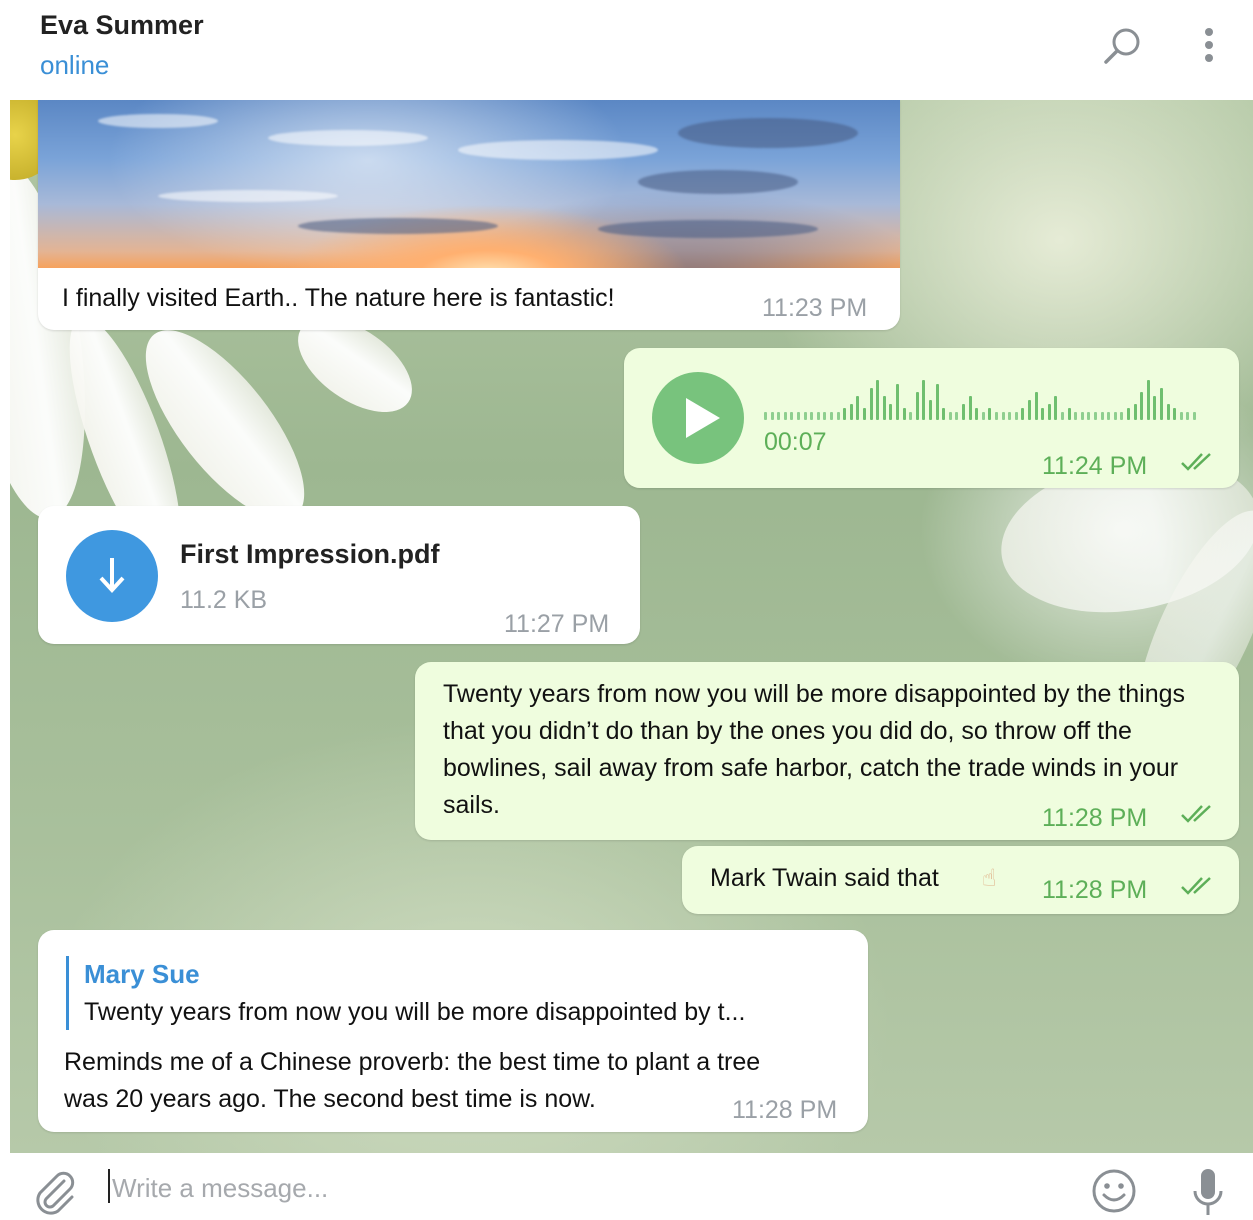 This screenshot has width=1253, height=1220. What do you see at coordinates (1209, 47) in the screenshot?
I see `more-vertical-icon` at bounding box center [1209, 47].